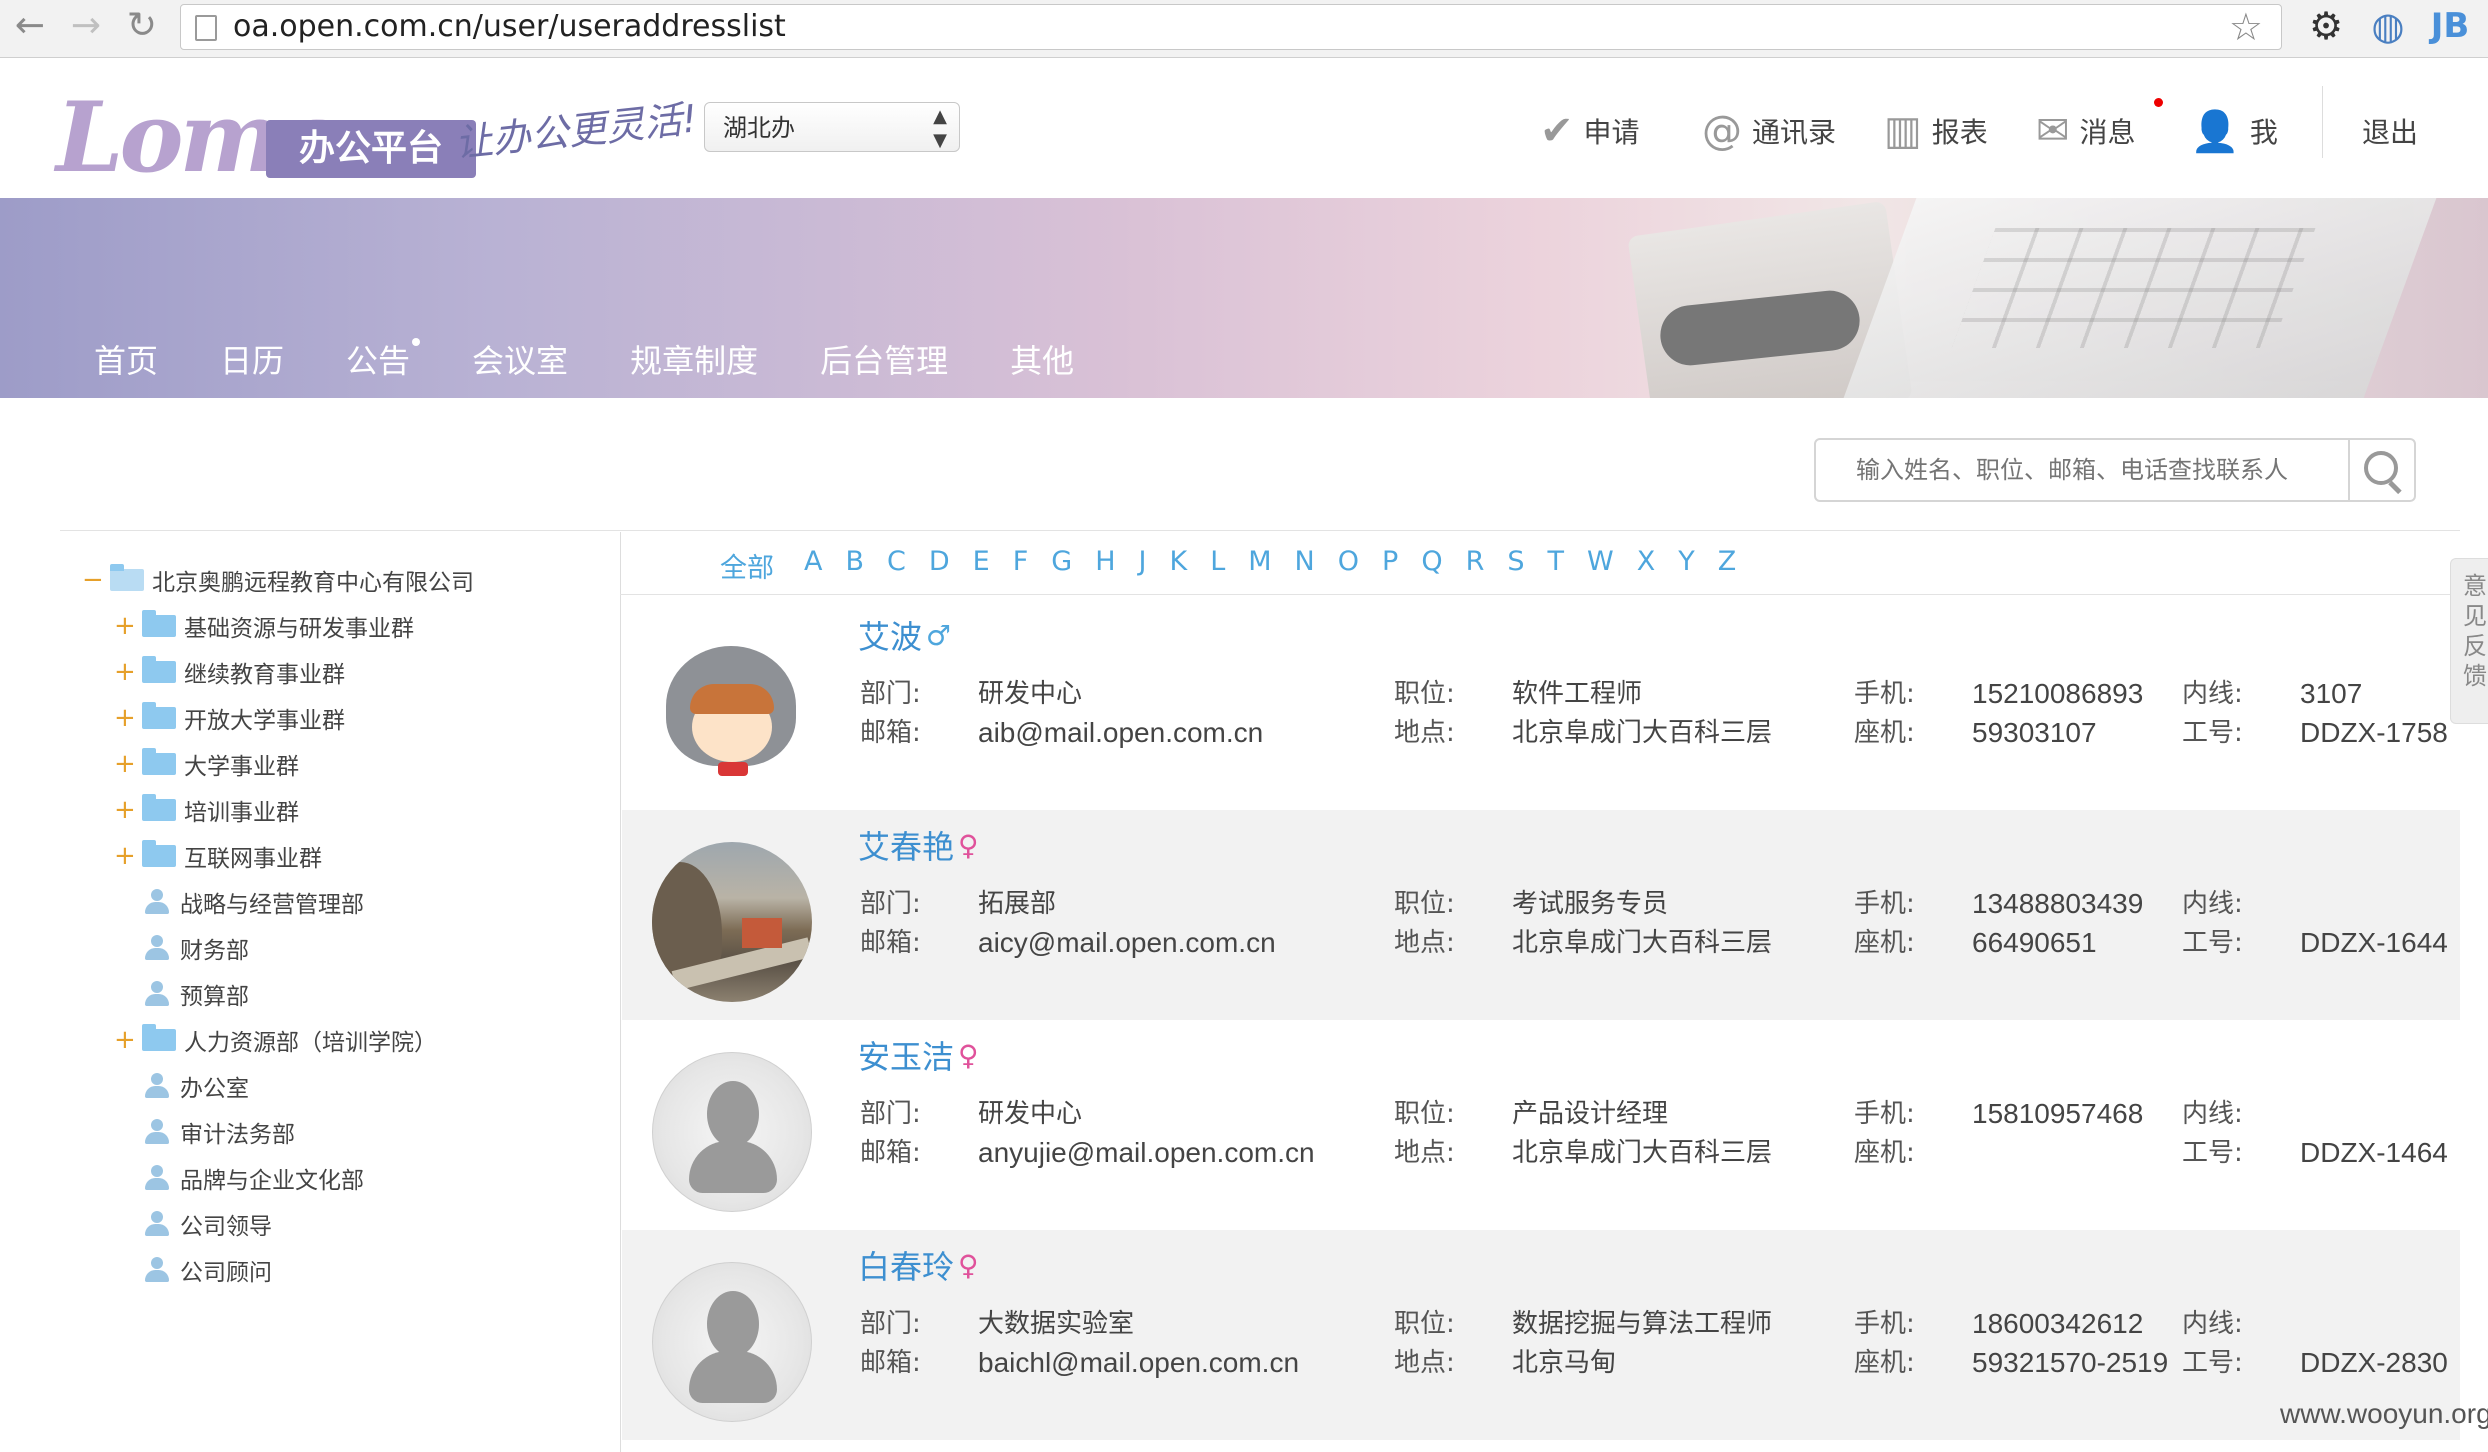  I want to click on alpha-letter: G, so click(1061, 566).